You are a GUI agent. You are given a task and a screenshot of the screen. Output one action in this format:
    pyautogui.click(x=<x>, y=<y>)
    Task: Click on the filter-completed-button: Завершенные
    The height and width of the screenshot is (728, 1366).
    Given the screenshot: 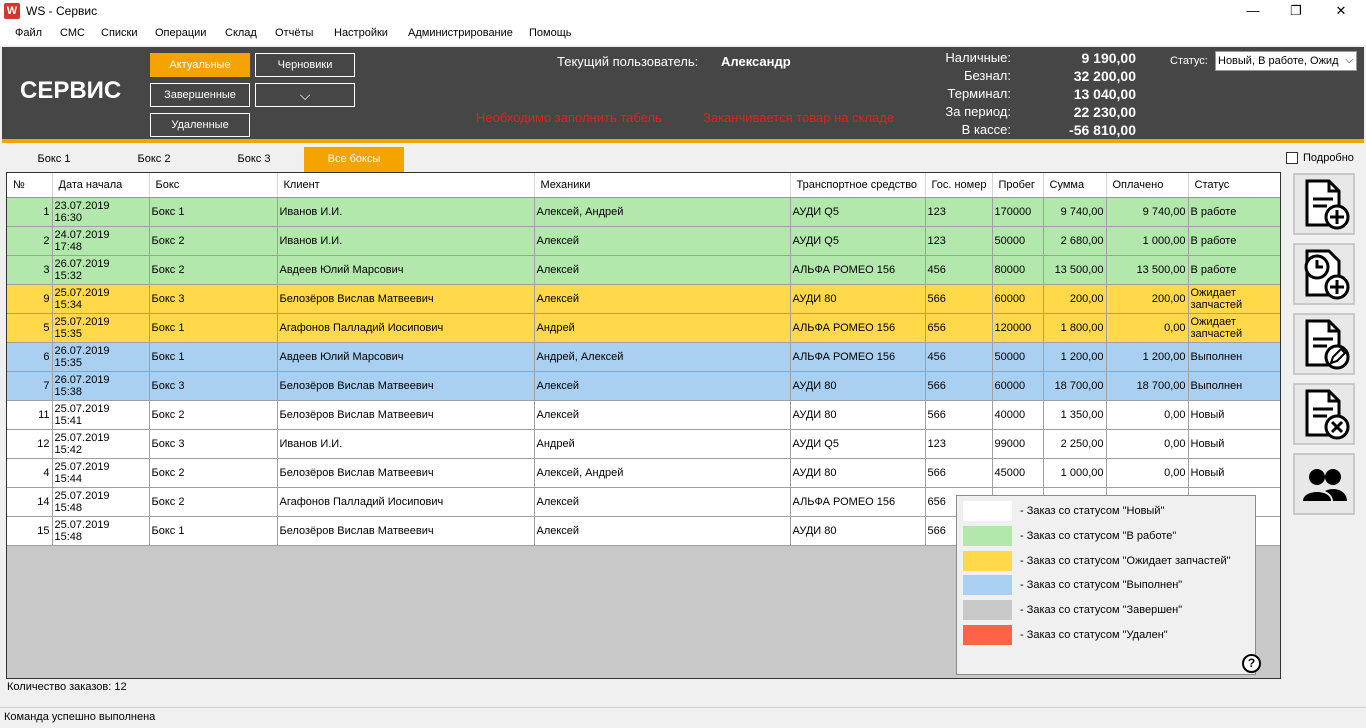 What is the action you would take?
    pyautogui.click(x=200, y=95)
    